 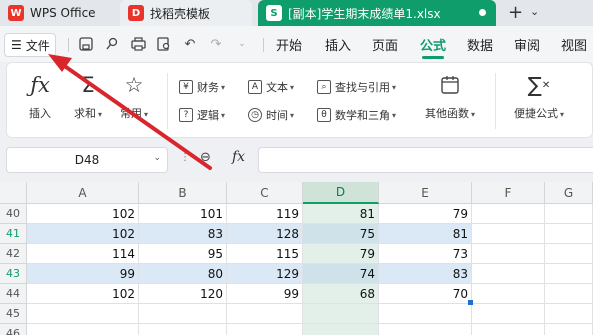 I want to click on cell-g43, so click(x=569, y=274).